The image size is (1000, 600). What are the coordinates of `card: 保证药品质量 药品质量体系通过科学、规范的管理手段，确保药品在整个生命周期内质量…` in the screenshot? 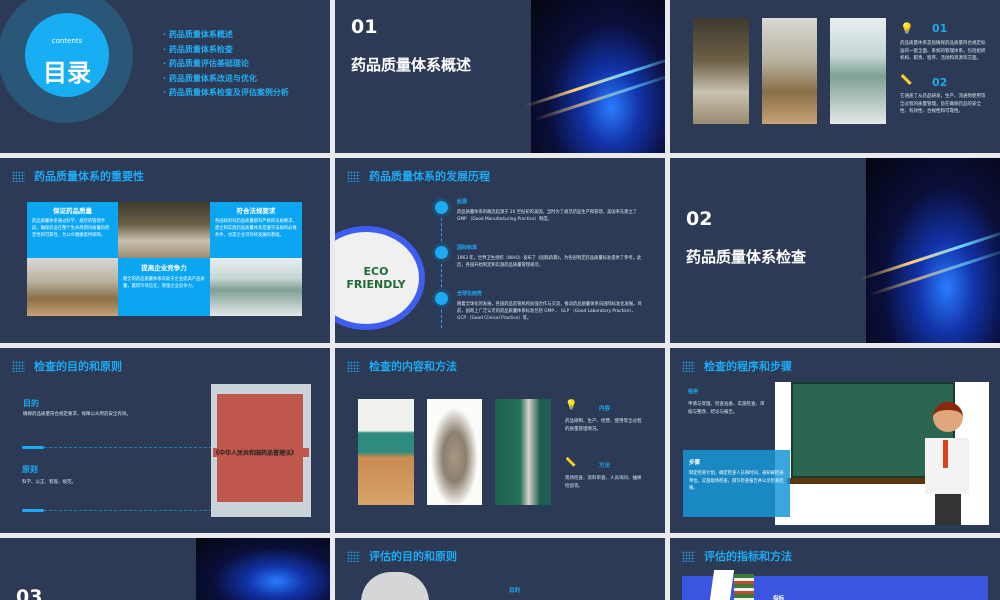 It's located at (72, 230).